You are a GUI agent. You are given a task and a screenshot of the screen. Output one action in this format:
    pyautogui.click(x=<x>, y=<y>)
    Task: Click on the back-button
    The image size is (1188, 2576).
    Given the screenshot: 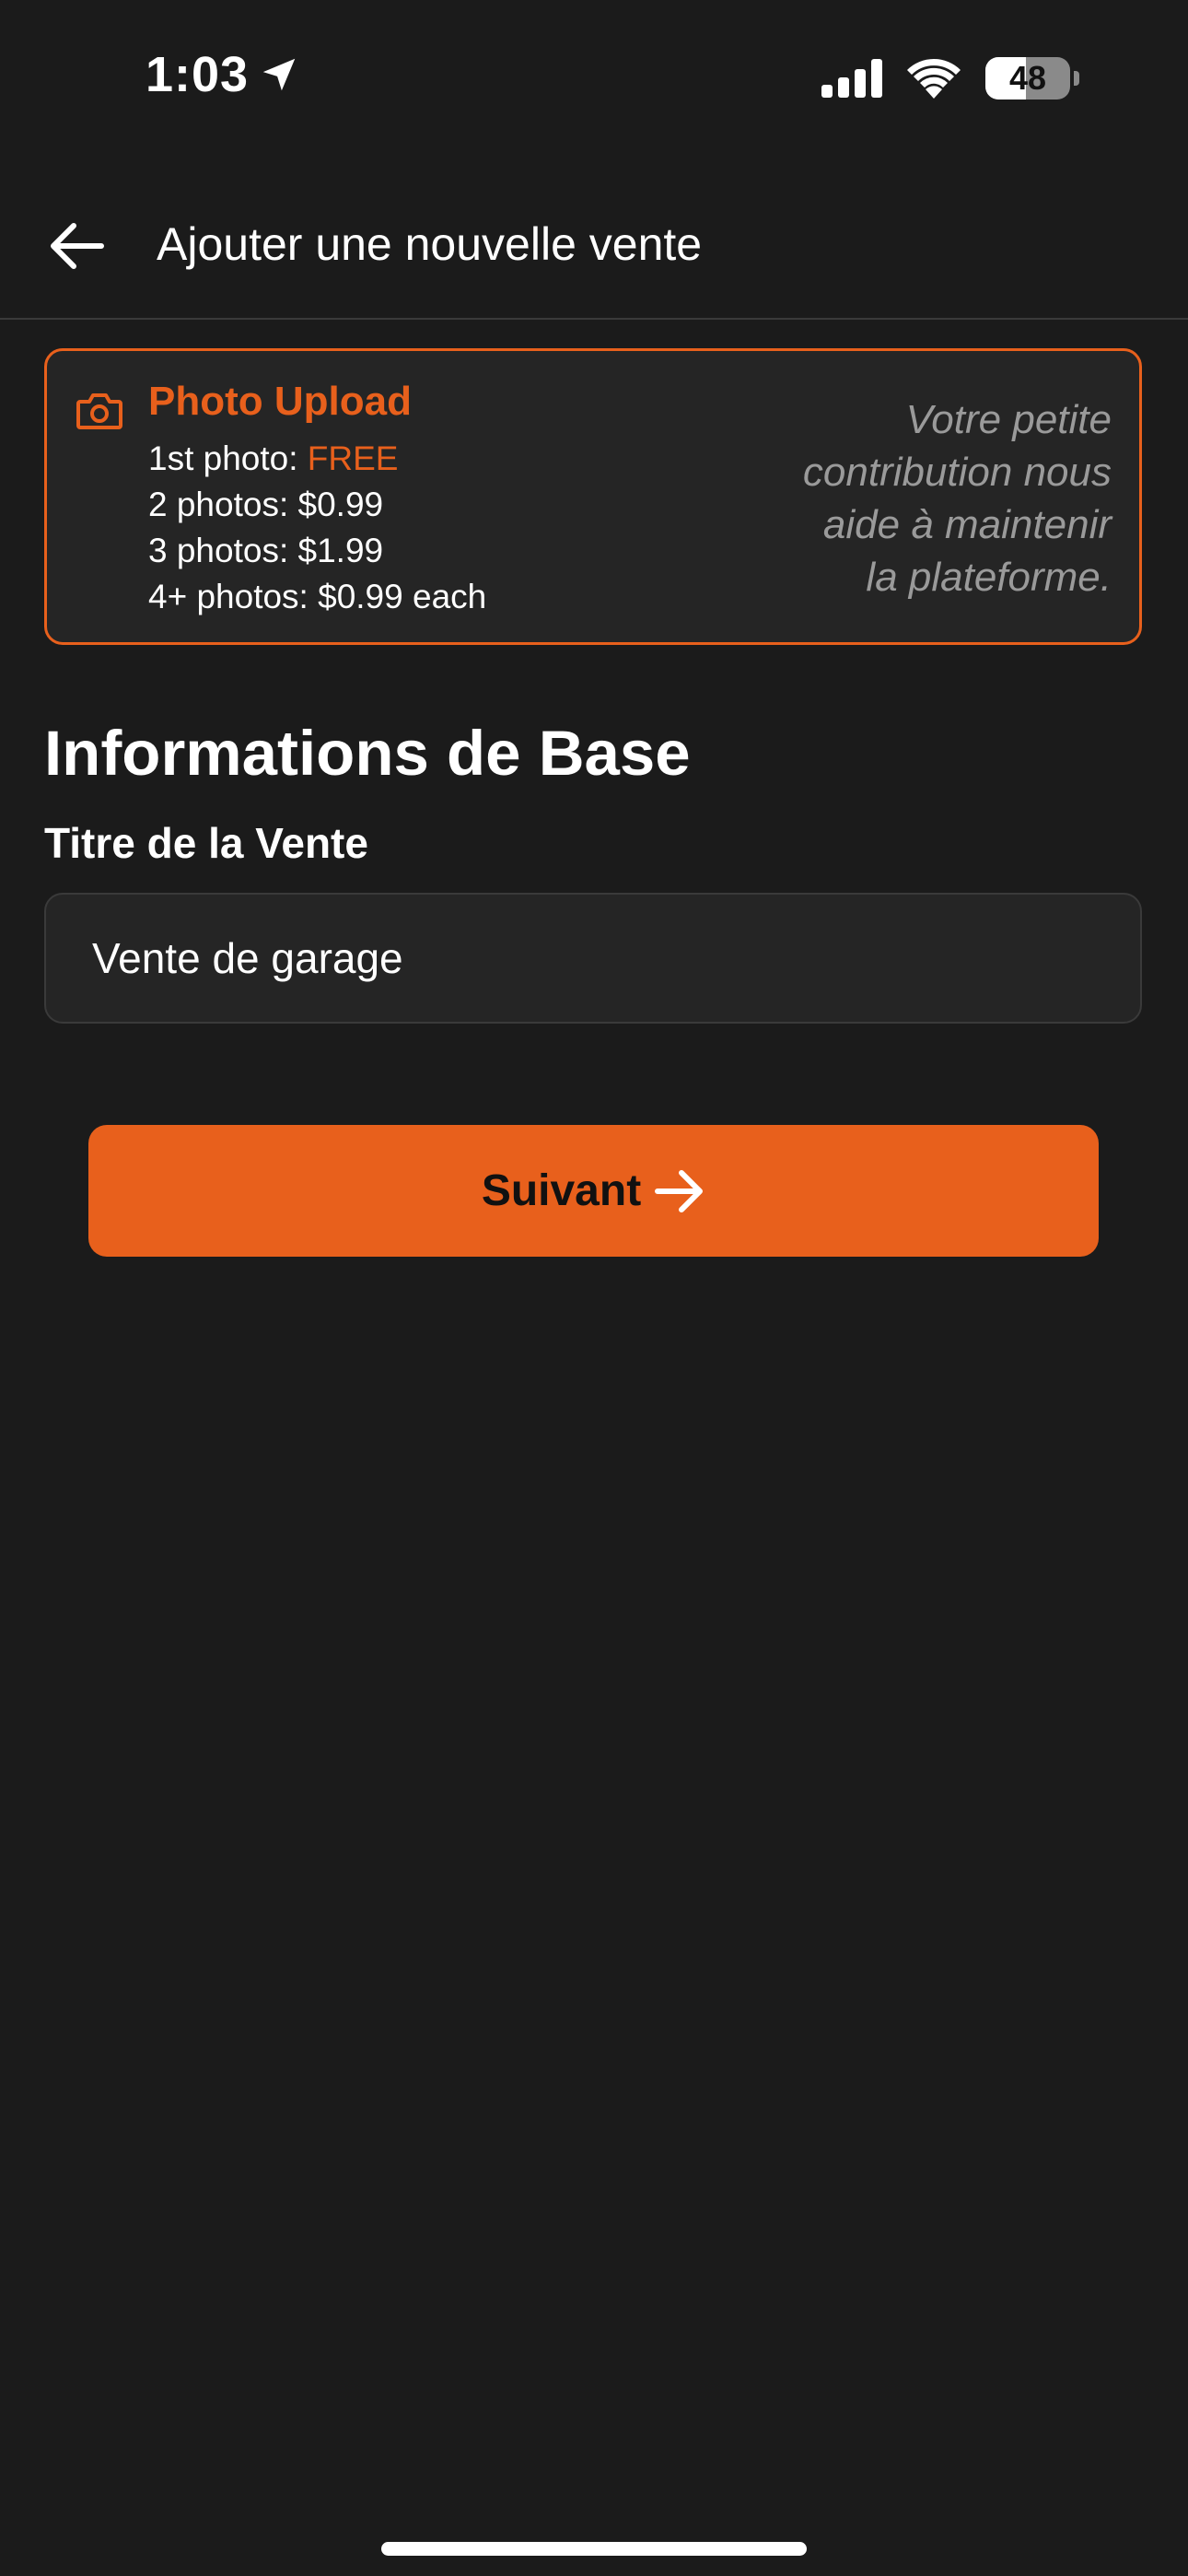 What is the action you would take?
    pyautogui.click(x=77, y=246)
    